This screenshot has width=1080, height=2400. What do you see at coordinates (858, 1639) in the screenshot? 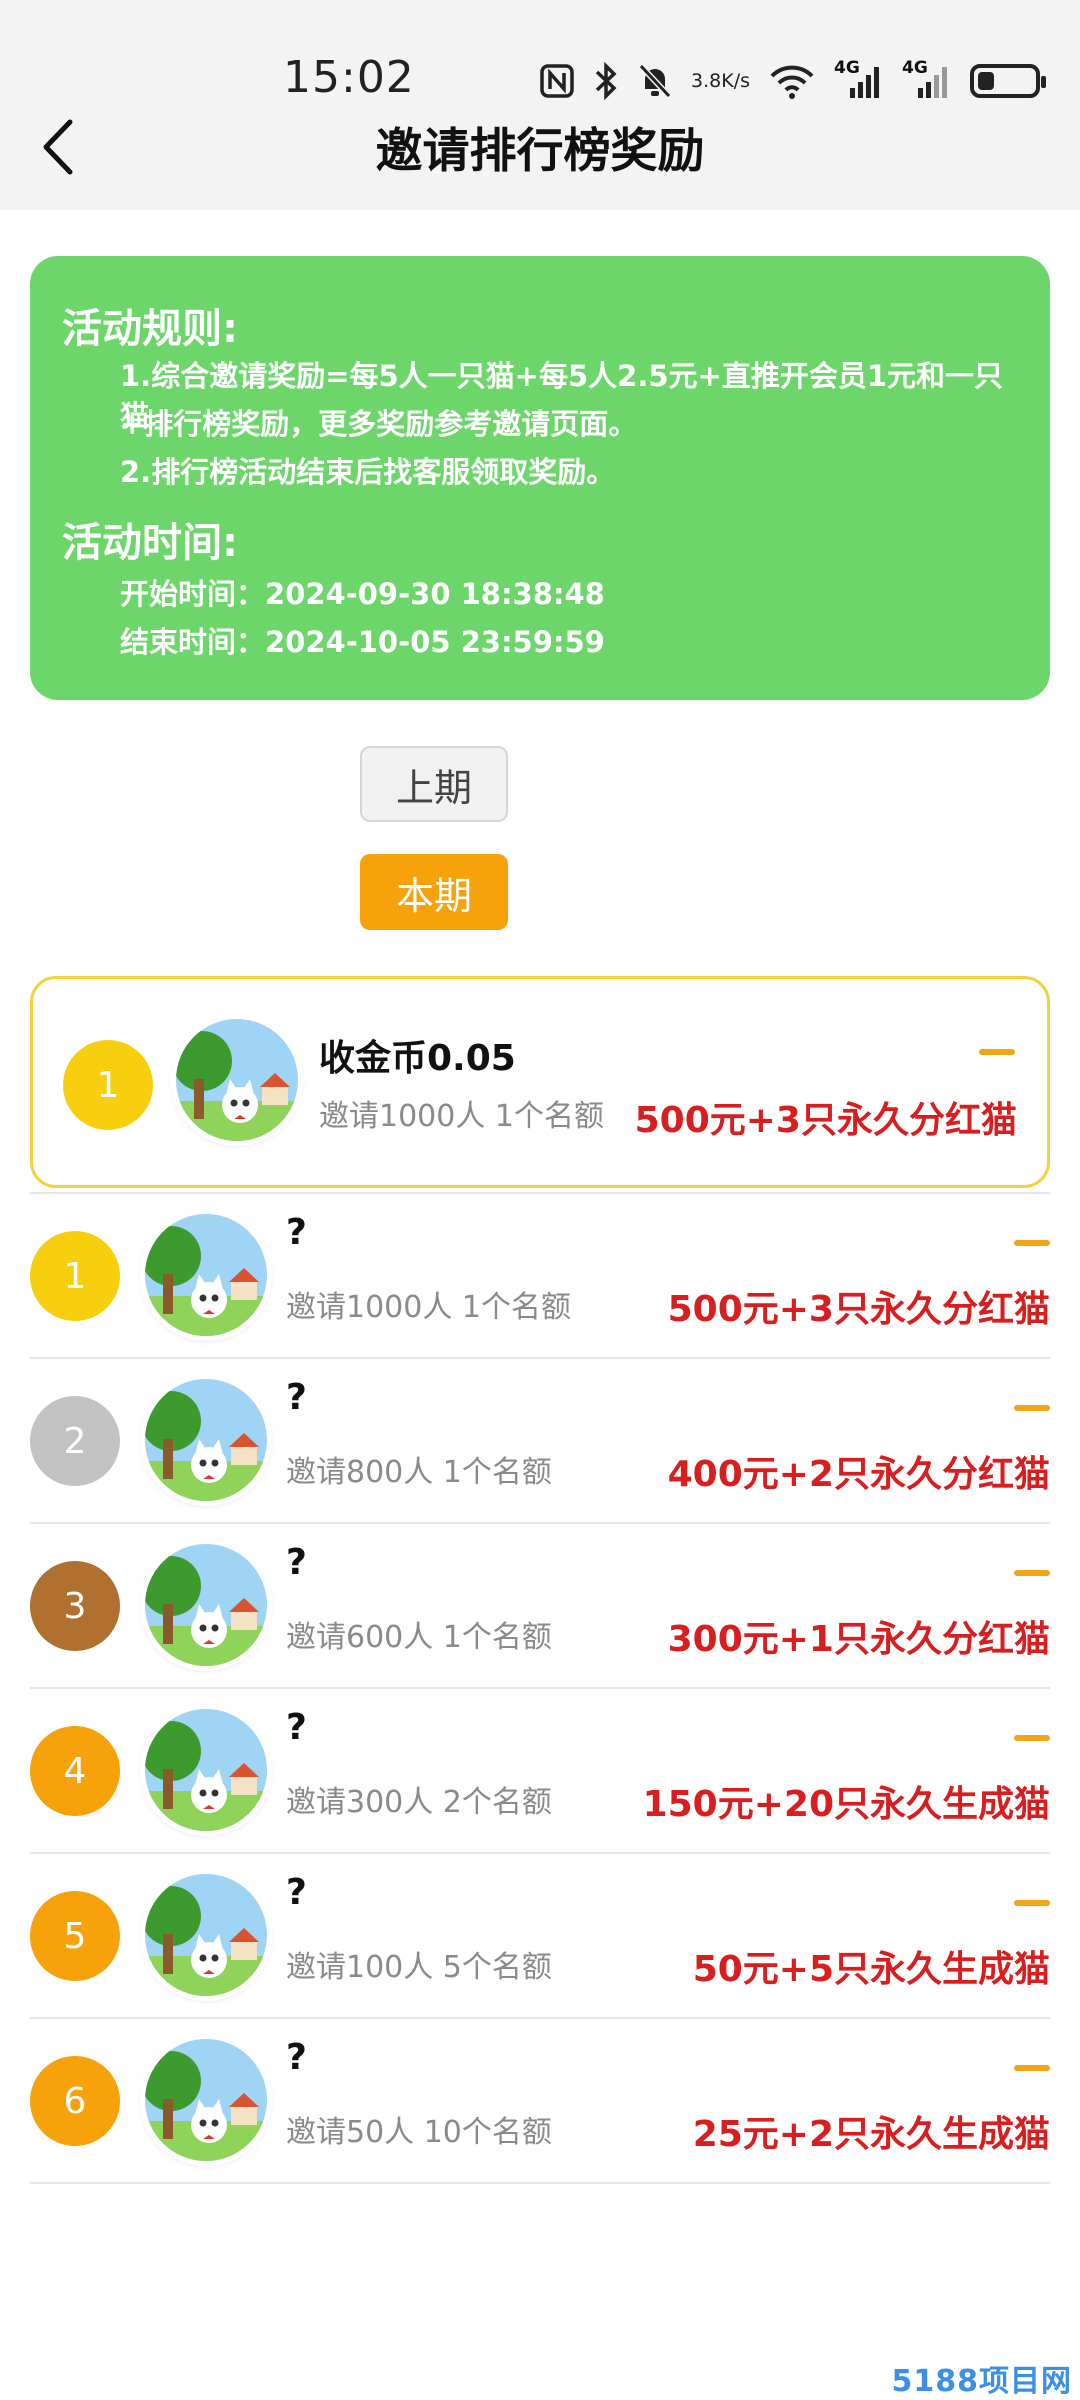
I see `reward-text: 300元+1只永久分红猫` at bounding box center [858, 1639].